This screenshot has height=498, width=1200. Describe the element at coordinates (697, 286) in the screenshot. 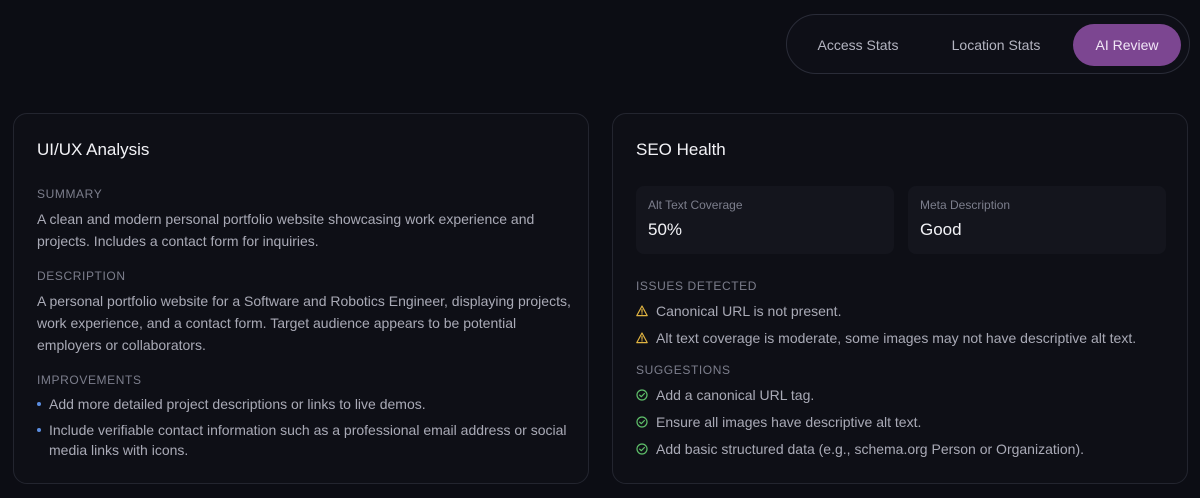

I see `issues-label: ISSUES DETECTED` at that location.